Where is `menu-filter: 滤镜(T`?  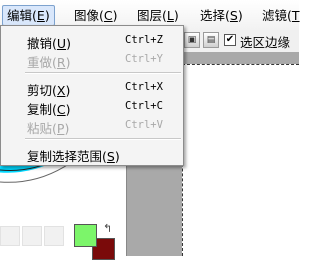
menu-filter: 滤镜(T is located at coordinates (281, 15).